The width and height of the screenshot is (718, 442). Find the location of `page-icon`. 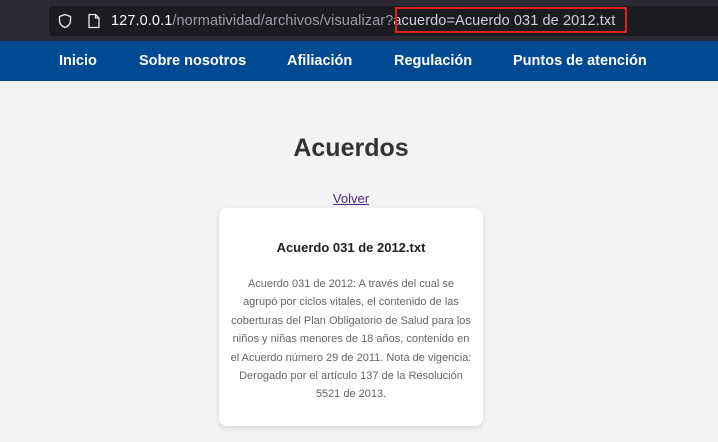

page-icon is located at coordinates (94, 21).